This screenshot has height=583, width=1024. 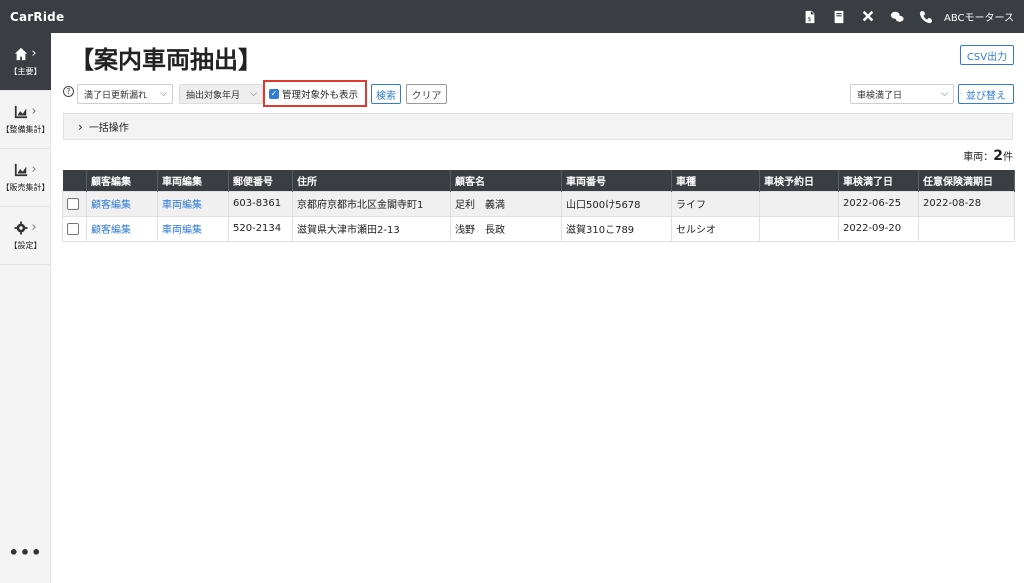 I want to click on customer-name-cell: 浅野 長政, so click(x=506, y=228).